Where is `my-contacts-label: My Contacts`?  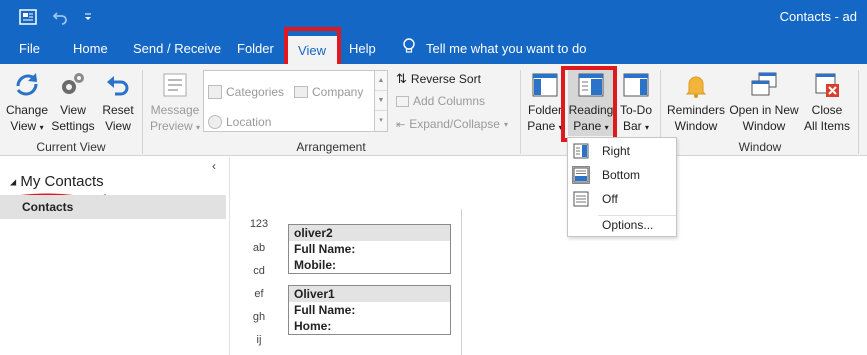 my-contacts-label: My Contacts is located at coordinates (62, 181).